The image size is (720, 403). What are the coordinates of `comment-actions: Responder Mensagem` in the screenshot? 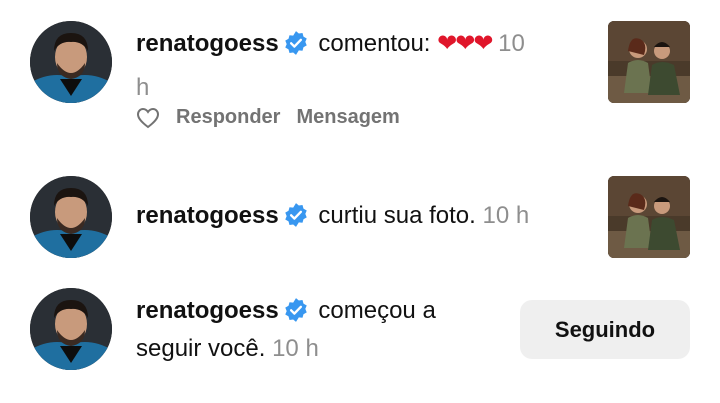 It's located at (276, 117).